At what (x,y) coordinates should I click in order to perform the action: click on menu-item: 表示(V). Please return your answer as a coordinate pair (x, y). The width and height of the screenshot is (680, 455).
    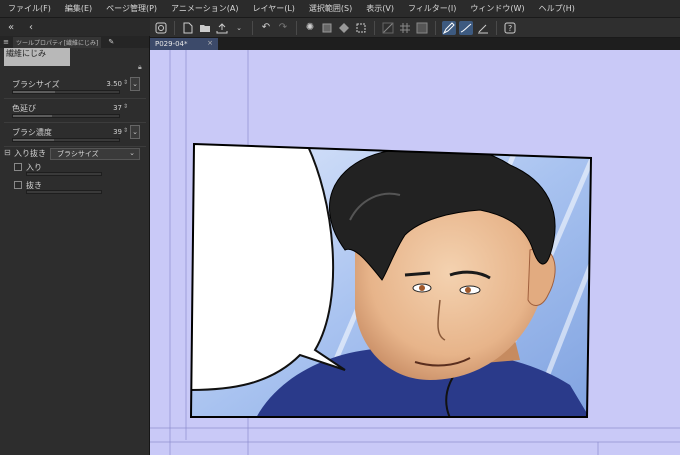
    Looking at the image, I should click on (380, 8).